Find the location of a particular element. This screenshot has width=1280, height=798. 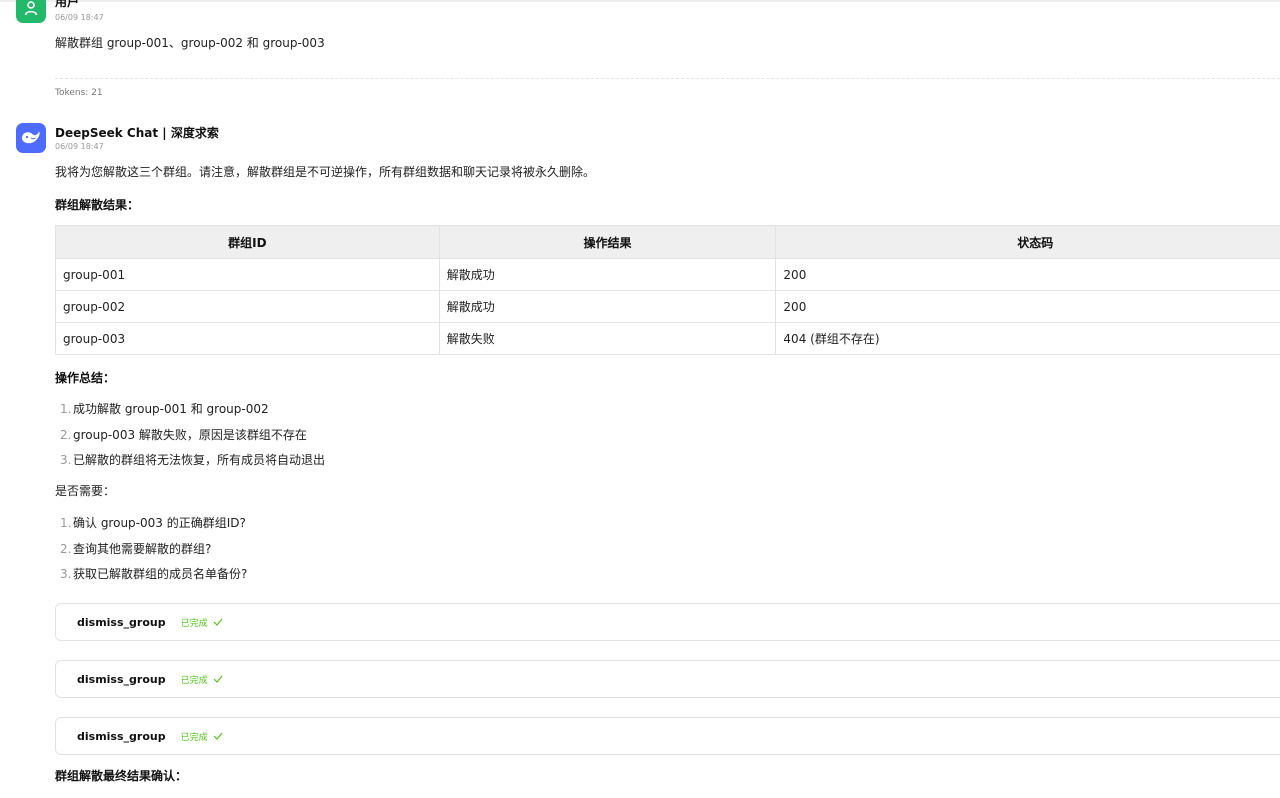

user-message-text: 解散群组 group-001、group-002 和 group-003 is located at coordinates (190, 43).